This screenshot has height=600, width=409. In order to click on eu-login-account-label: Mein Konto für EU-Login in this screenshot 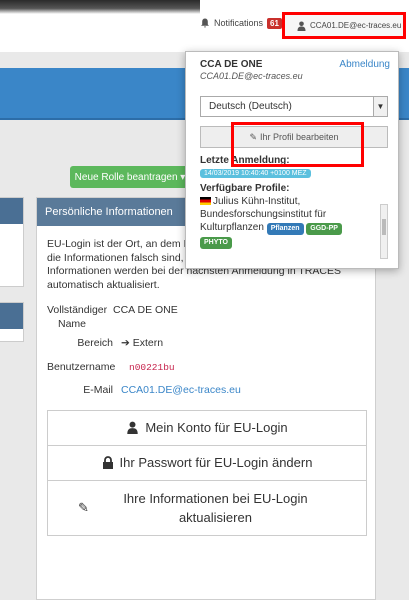, I will do `click(216, 427)`.